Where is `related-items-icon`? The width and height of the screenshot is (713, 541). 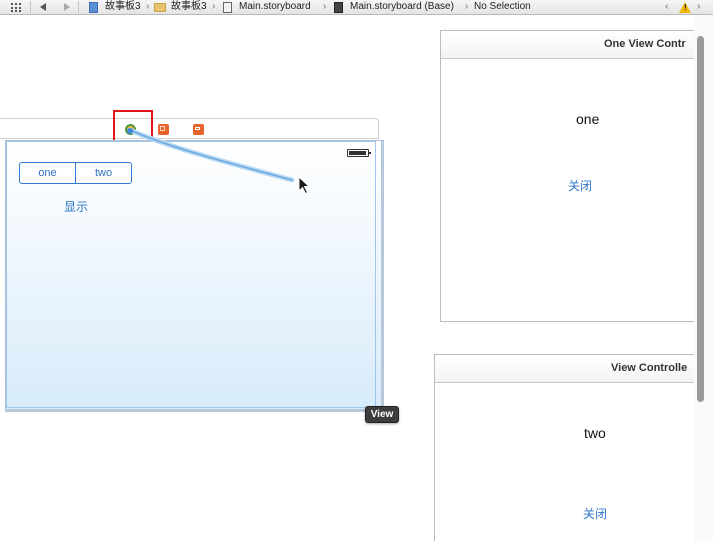 related-items-icon is located at coordinates (17, 7).